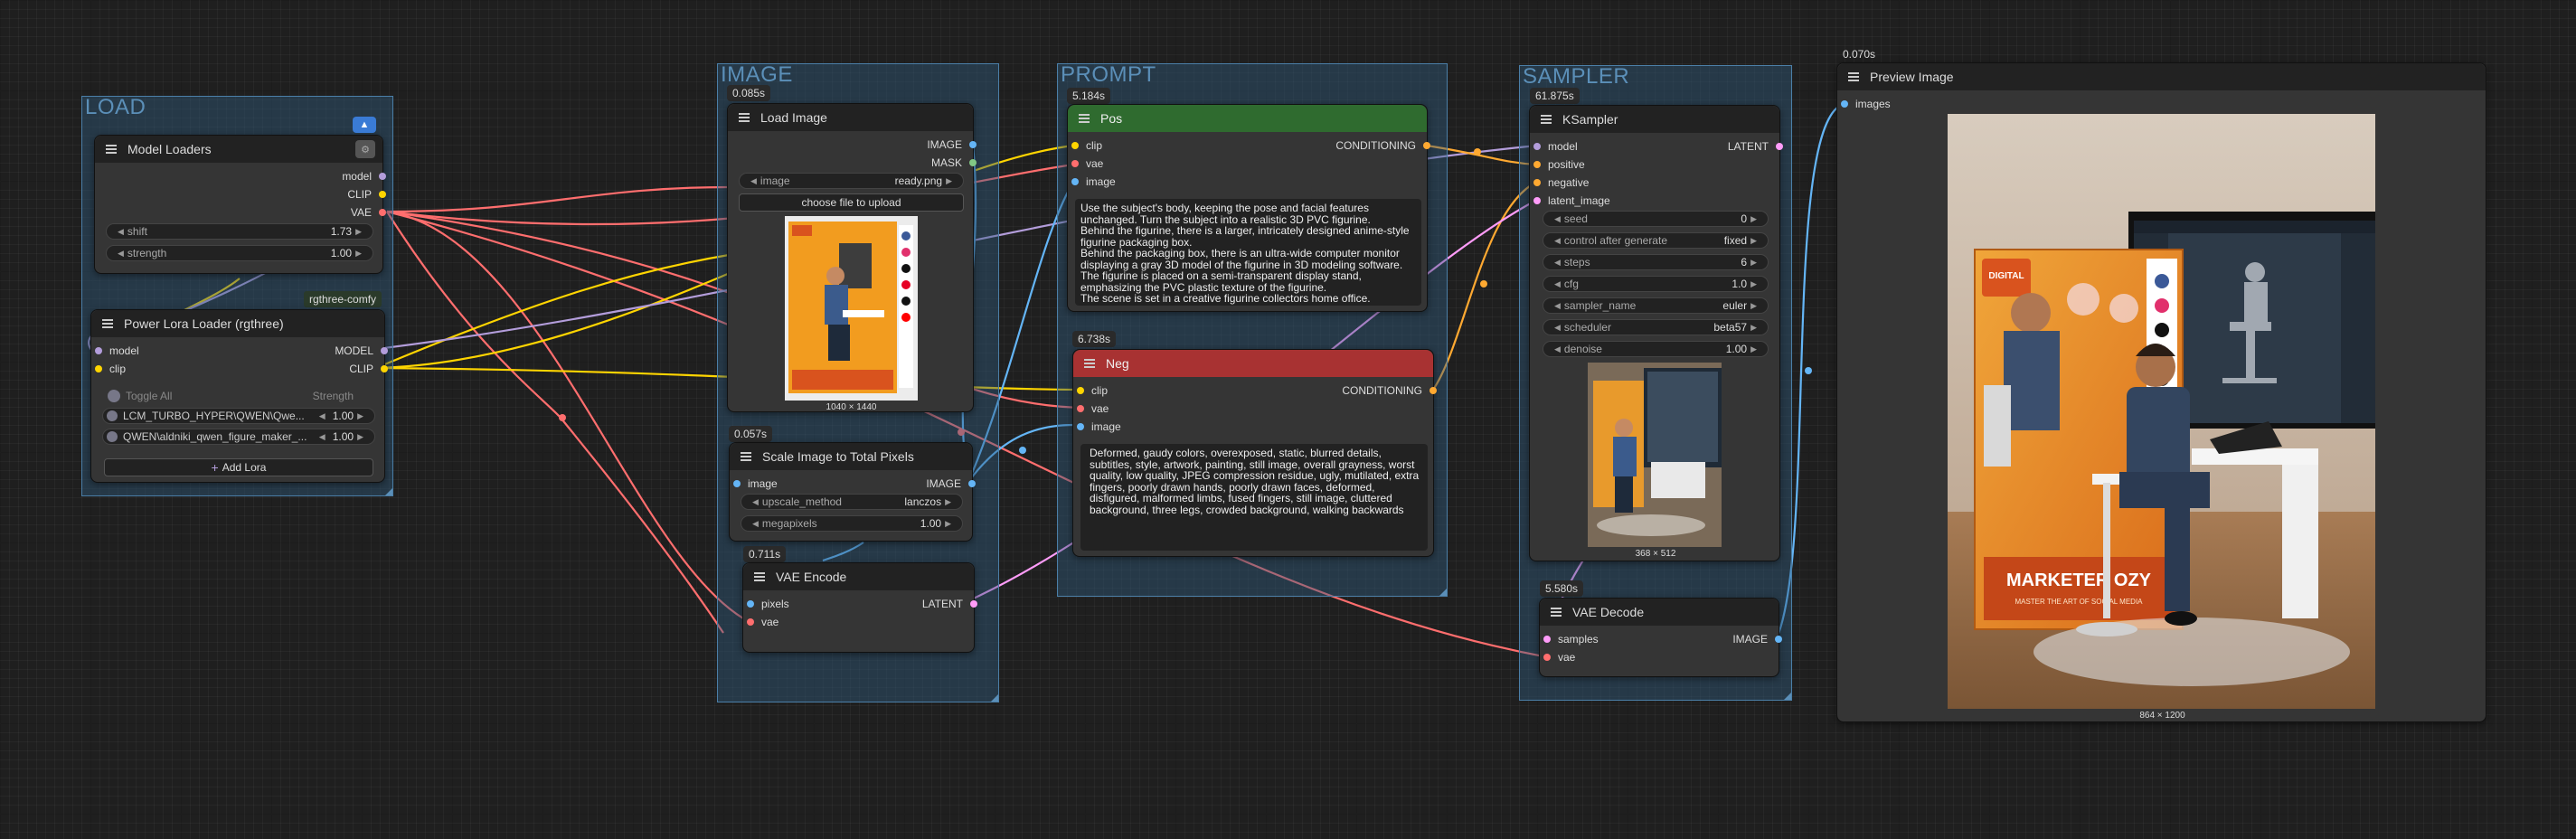 The image size is (2576, 839). Describe the element at coordinates (1247, 118) in the screenshot. I see `node-header: Pos` at that location.